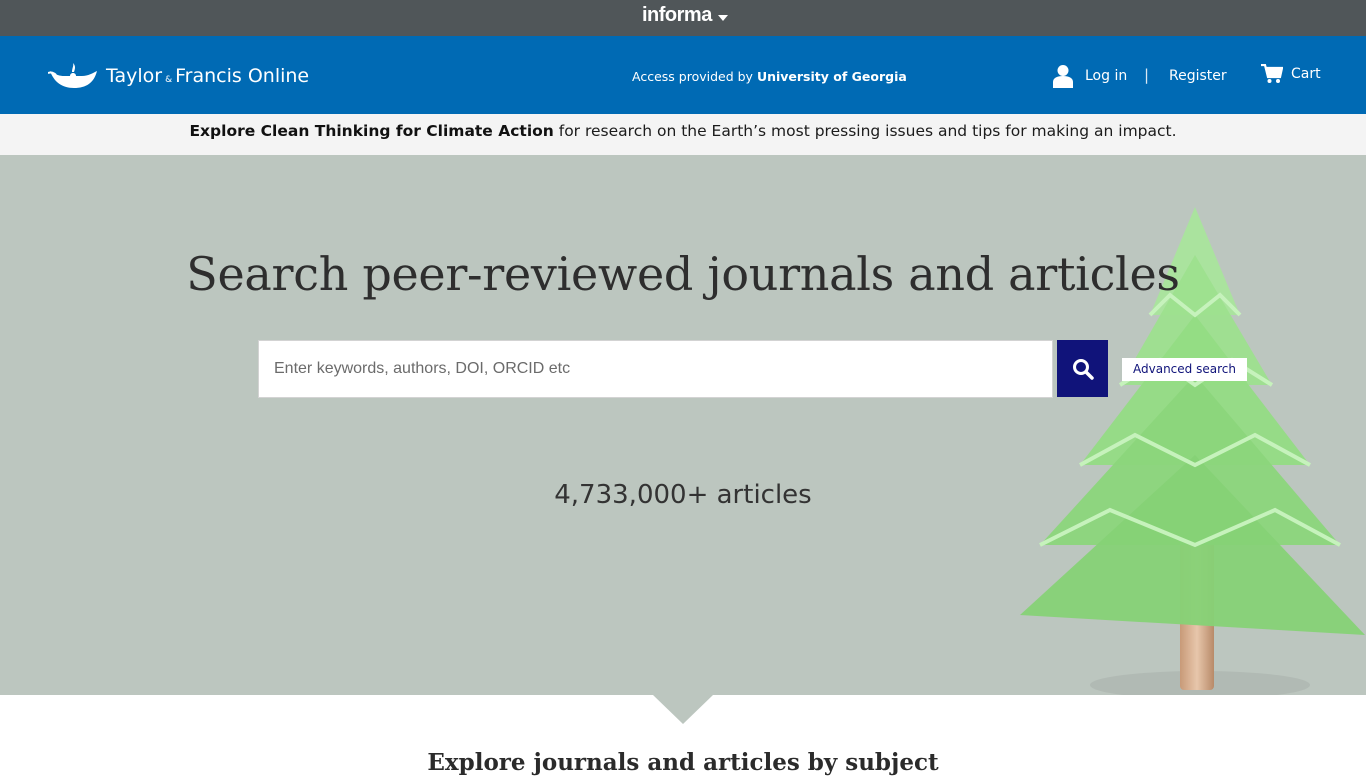 The width and height of the screenshot is (1366, 776). What do you see at coordinates (1198, 76) in the screenshot?
I see `register-link: Register` at bounding box center [1198, 76].